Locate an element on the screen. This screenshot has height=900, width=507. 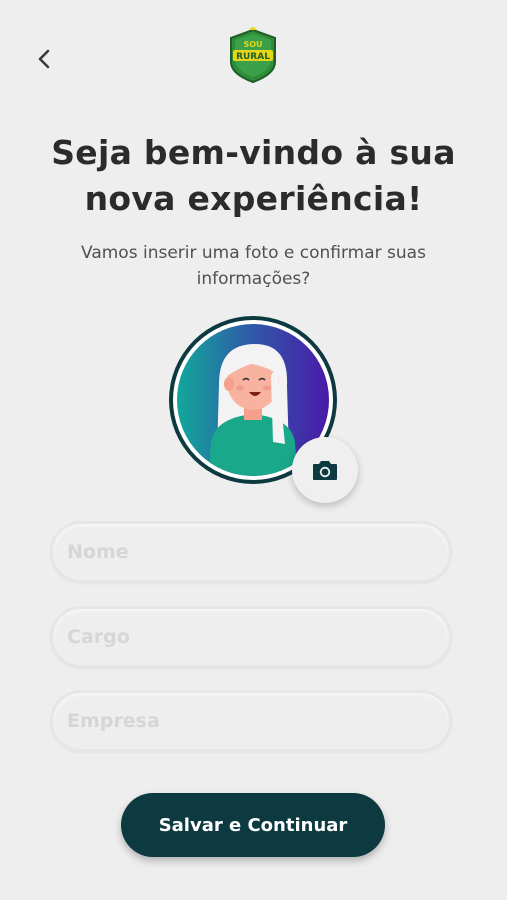
role-field is located at coordinates (251, 637).